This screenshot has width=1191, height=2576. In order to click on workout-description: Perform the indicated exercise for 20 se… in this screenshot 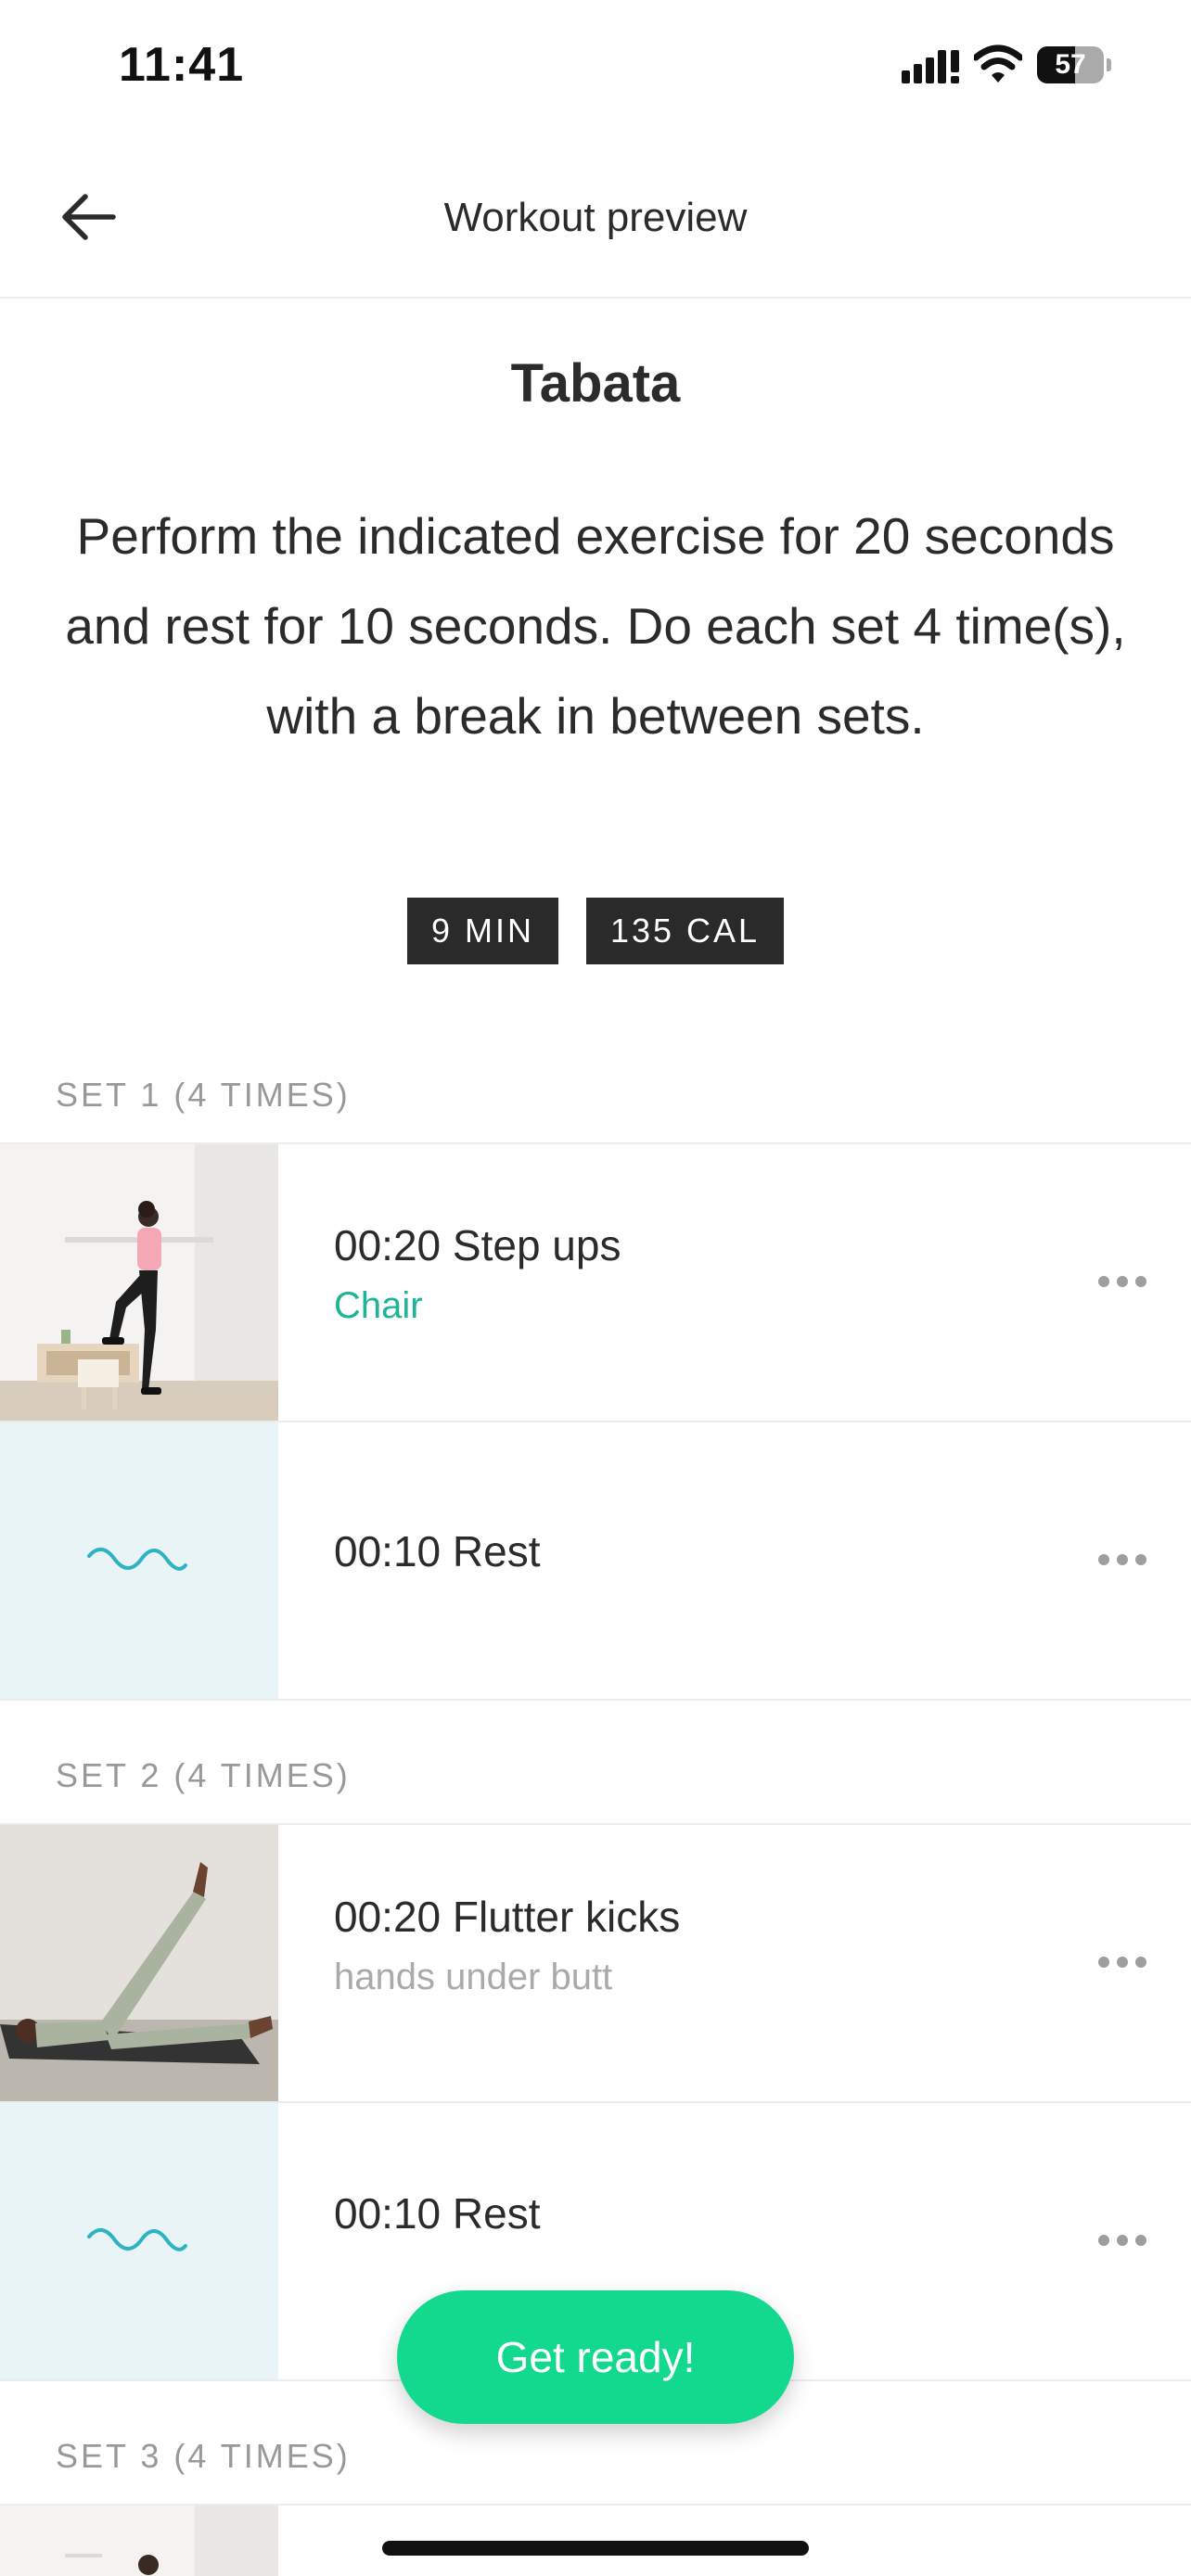, I will do `click(595, 626)`.